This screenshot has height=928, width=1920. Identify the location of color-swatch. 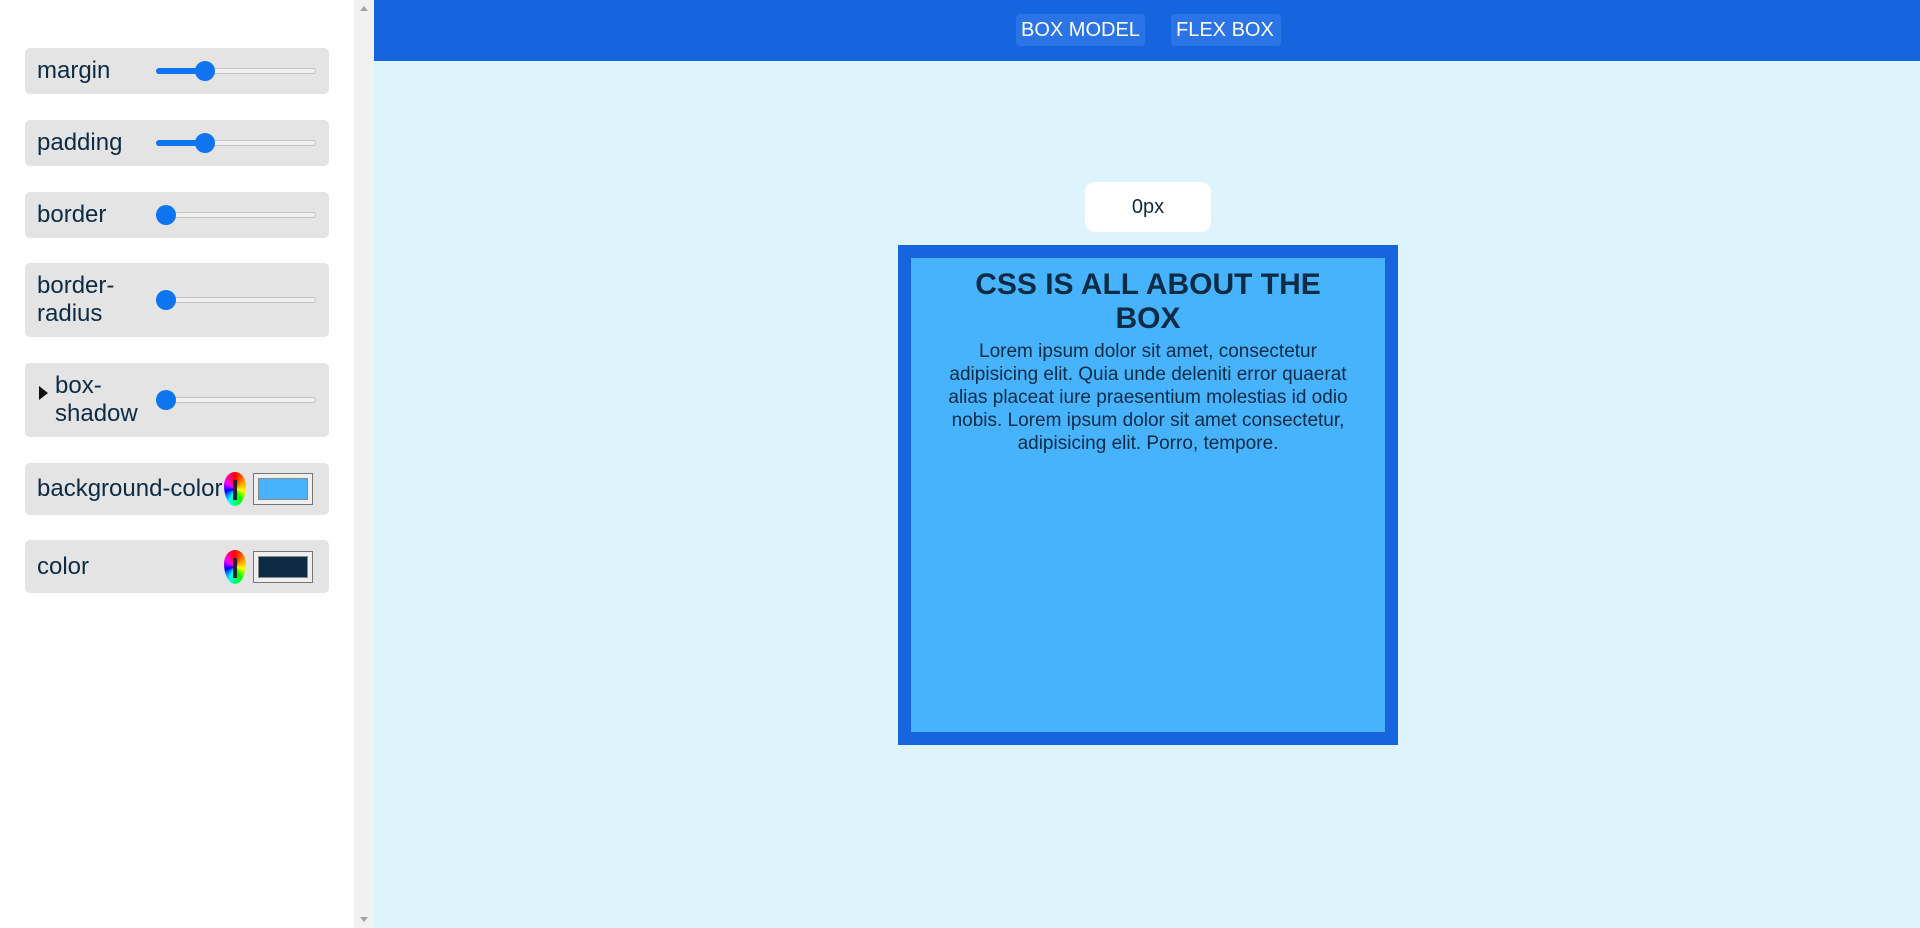
(283, 567).